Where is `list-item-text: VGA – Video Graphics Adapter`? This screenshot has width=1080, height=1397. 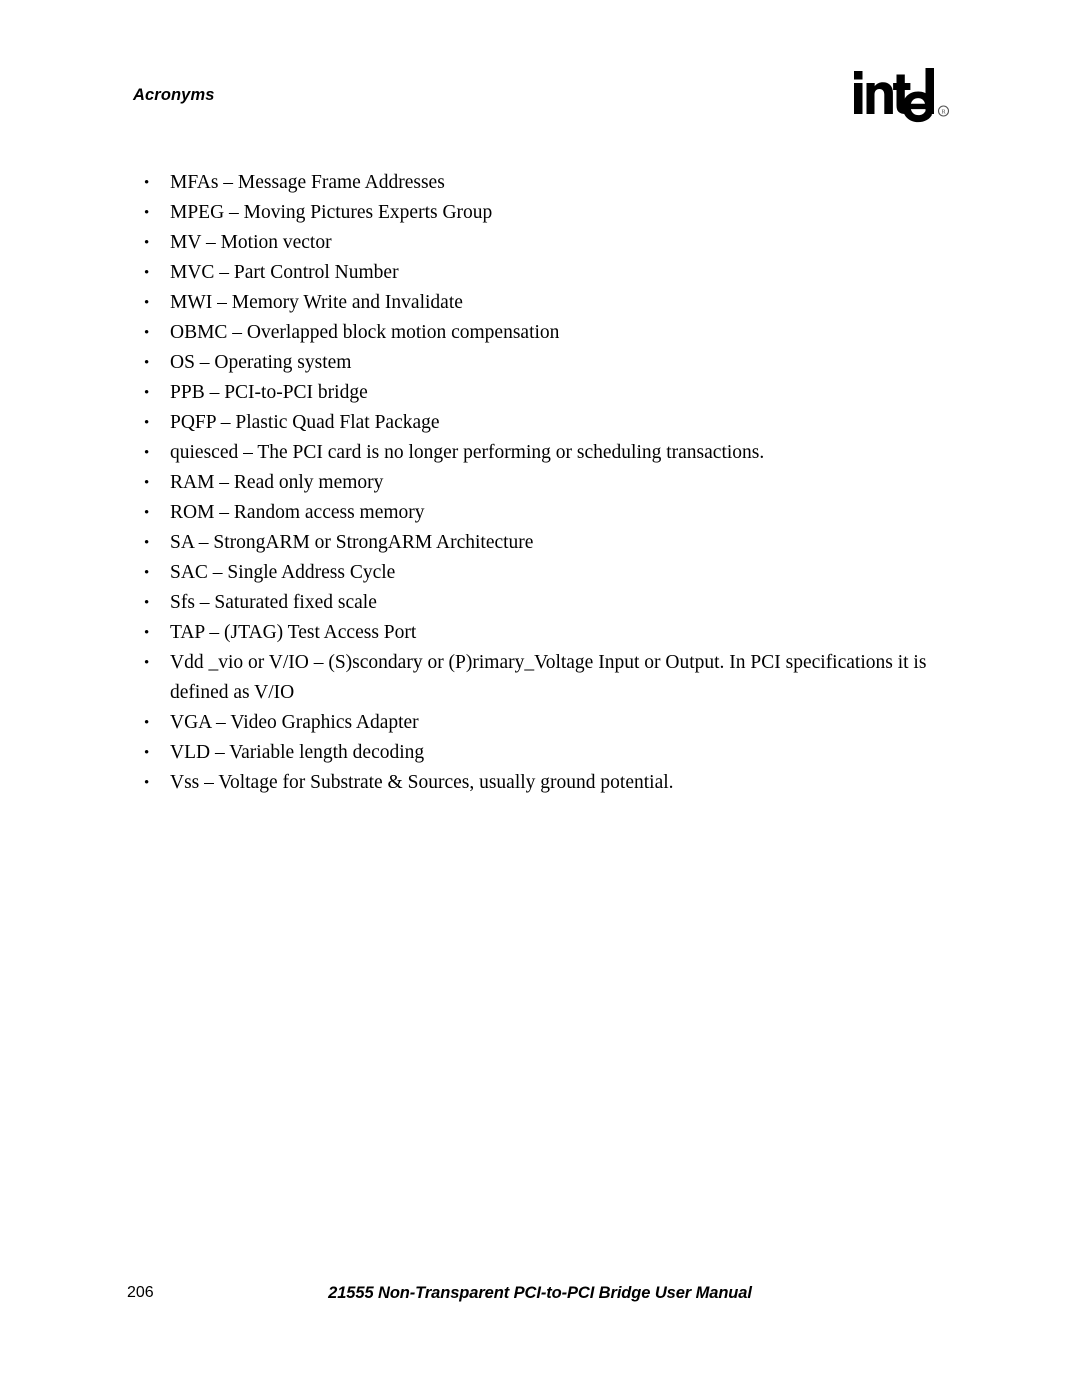
list-item-text: VGA – Video Graphics Adapter is located at coordinates (294, 722).